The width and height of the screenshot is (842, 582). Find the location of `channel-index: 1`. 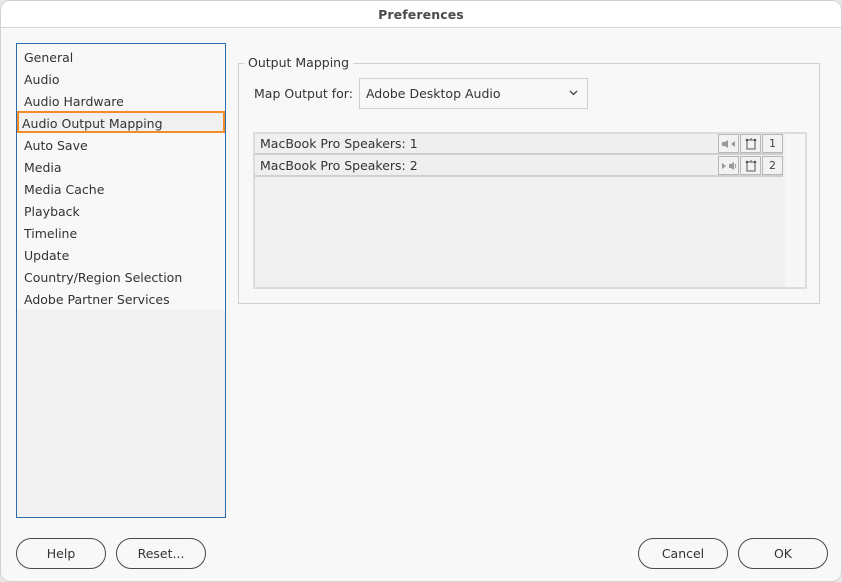

channel-index: 1 is located at coordinates (772, 143).